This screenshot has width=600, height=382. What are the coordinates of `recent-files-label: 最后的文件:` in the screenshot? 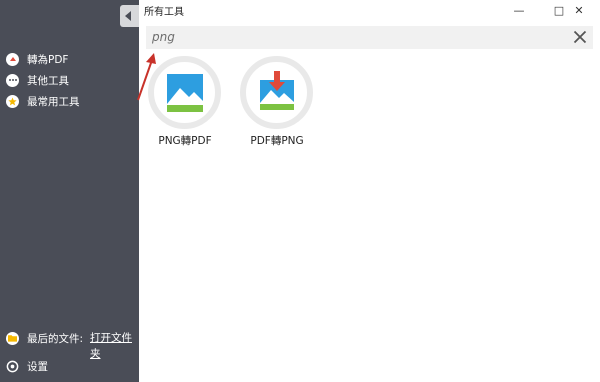 It's located at (55, 338).